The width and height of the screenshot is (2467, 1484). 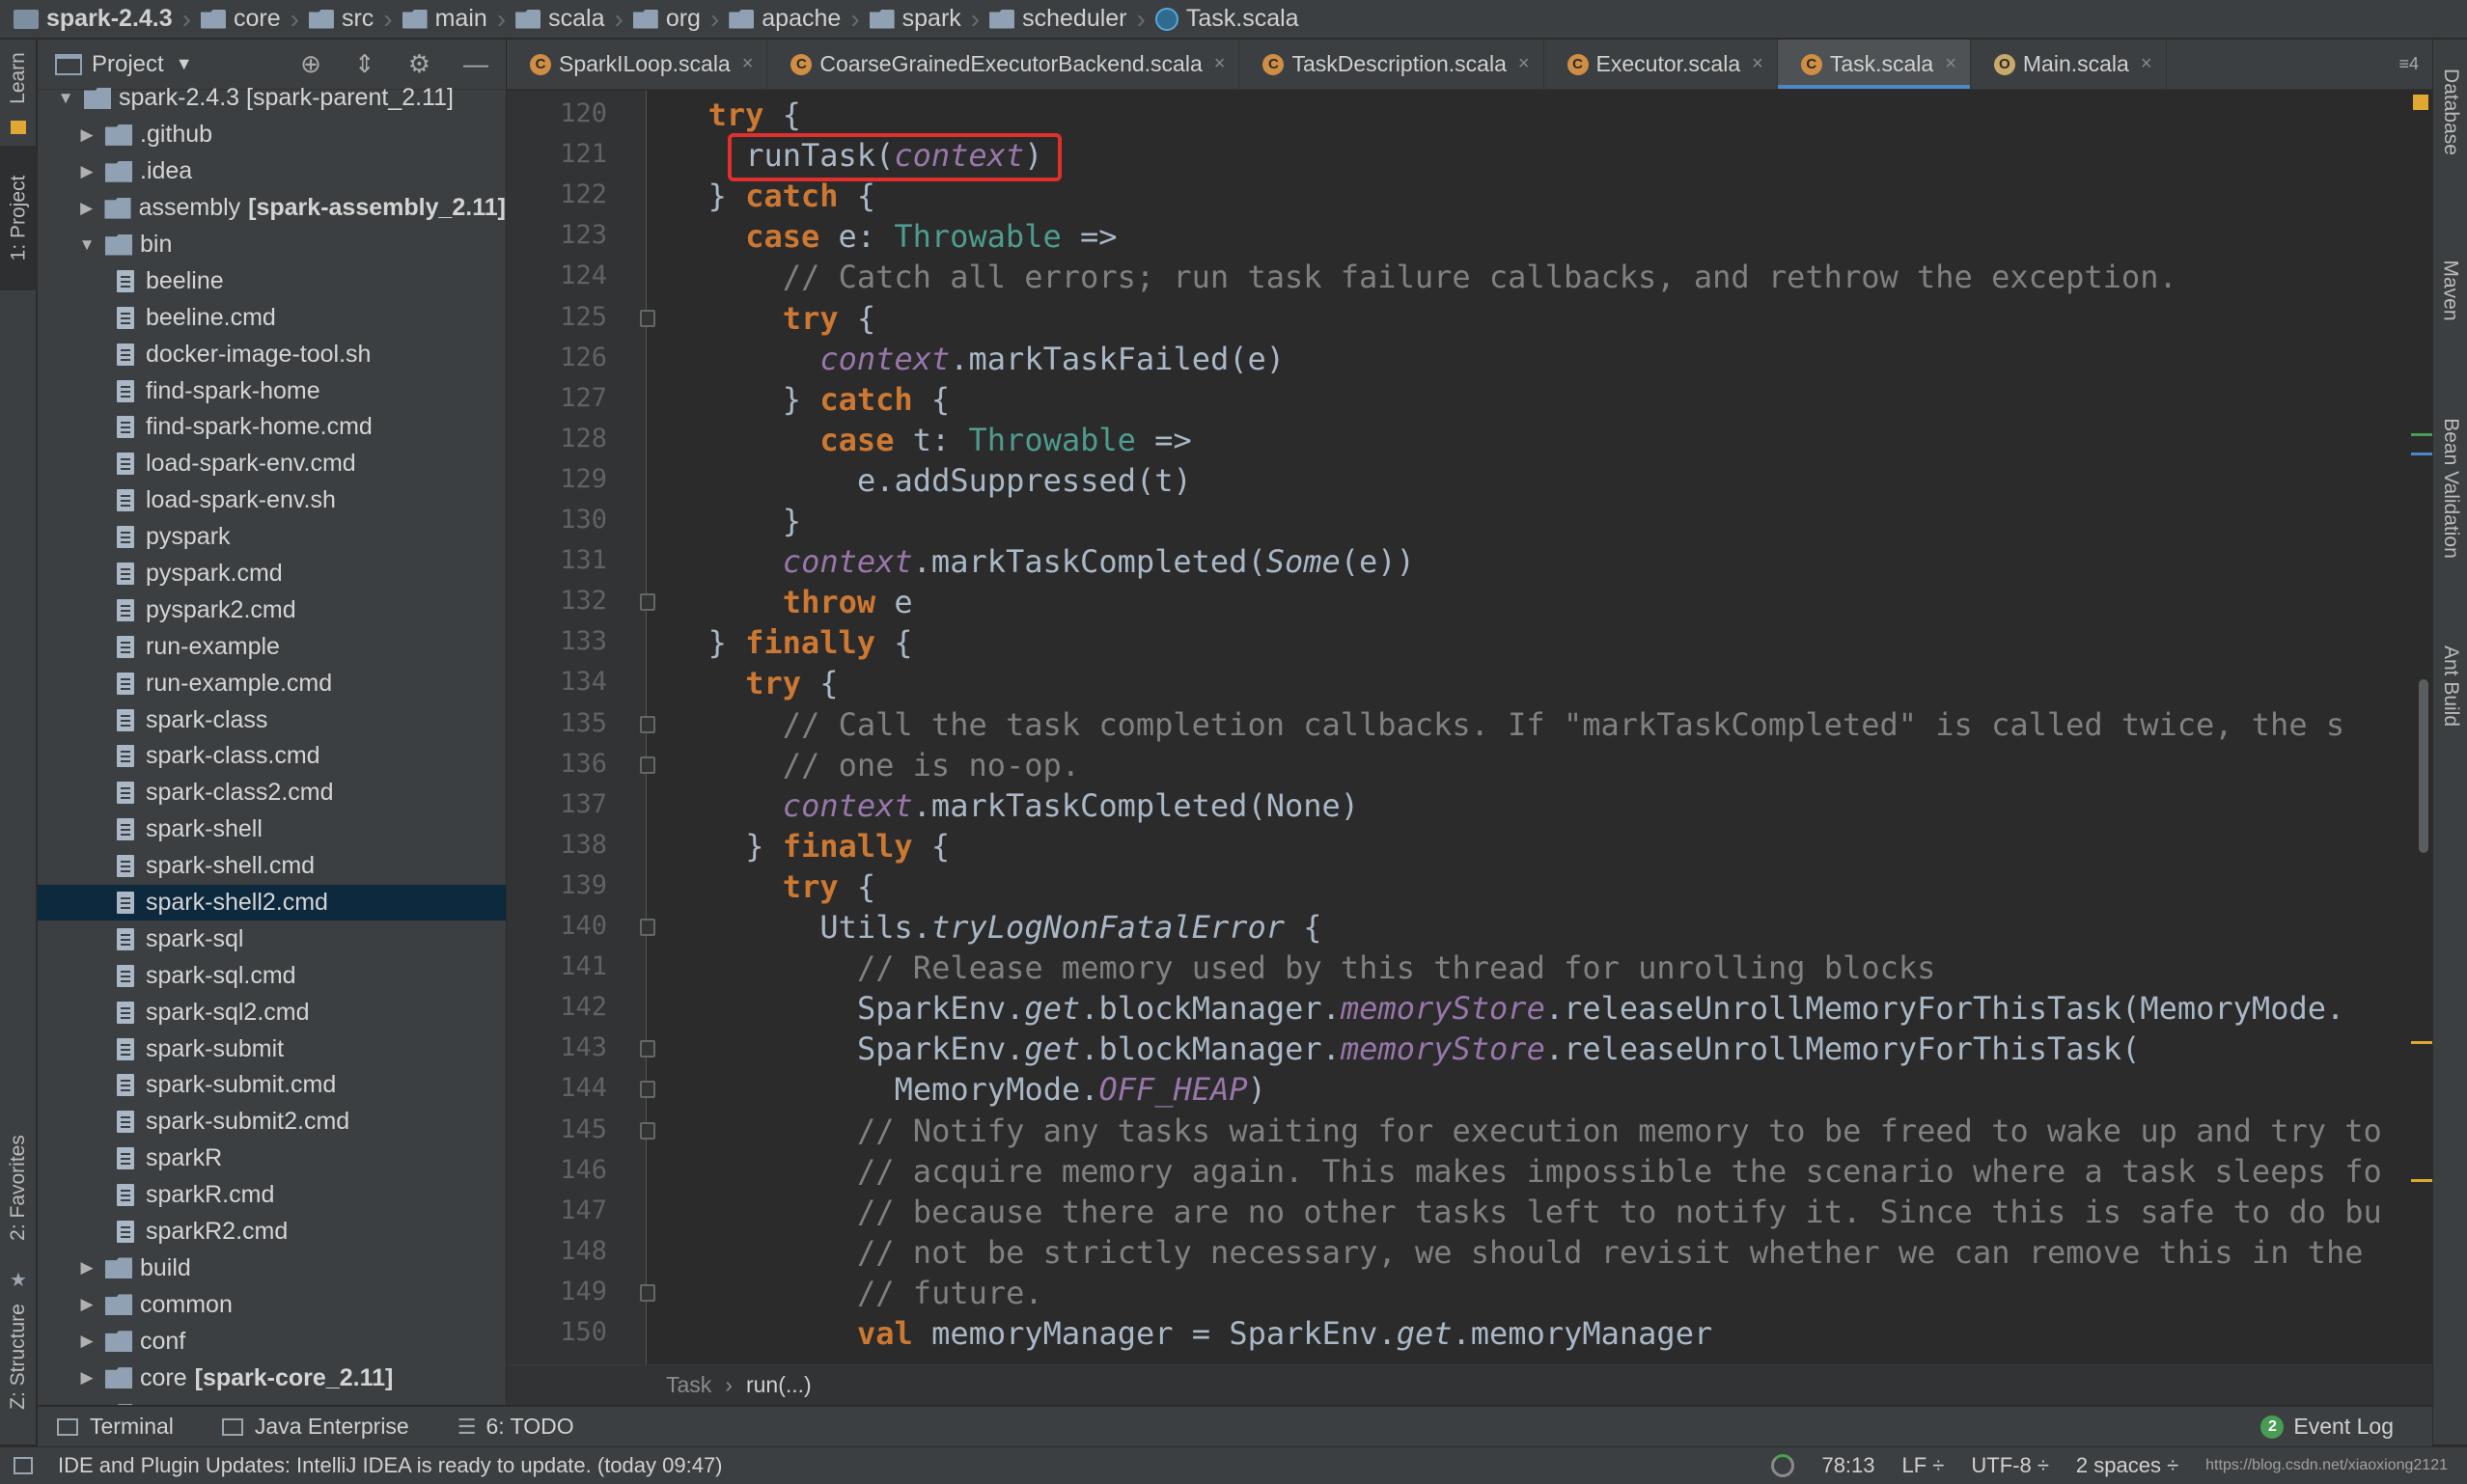 I want to click on editor-scrollbar, so click(x=2420, y=727).